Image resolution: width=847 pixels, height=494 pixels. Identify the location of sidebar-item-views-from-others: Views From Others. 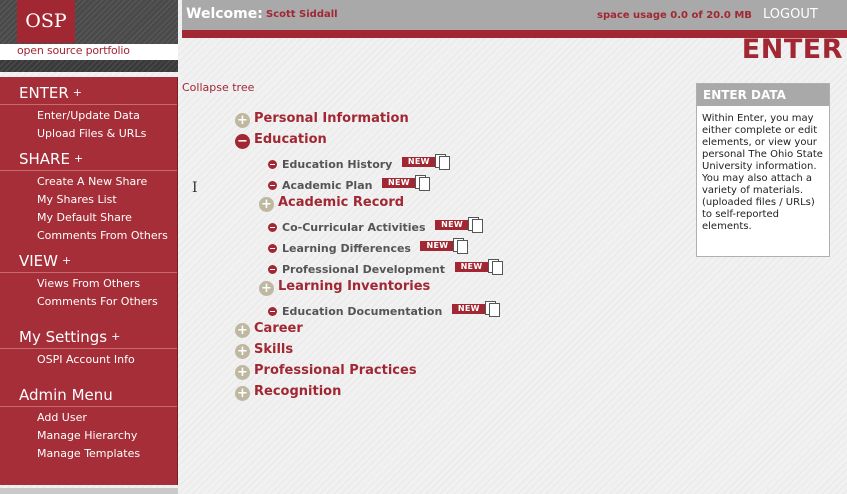
(88, 283).